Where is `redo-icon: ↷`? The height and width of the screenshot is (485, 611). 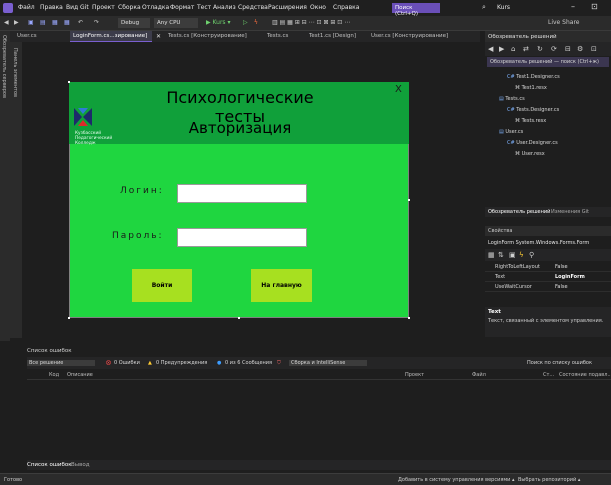 redo-icon: ↷ is located at coordinates (96, 22).